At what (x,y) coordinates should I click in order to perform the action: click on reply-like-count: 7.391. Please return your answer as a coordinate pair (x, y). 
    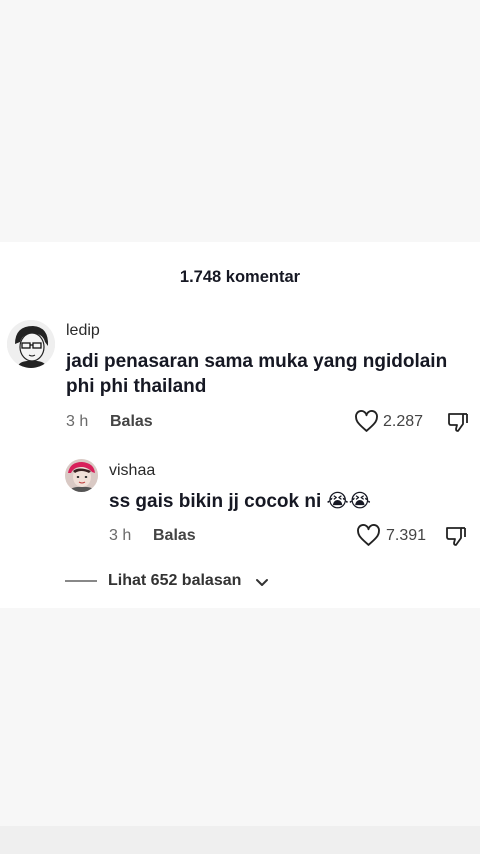
    Looking at the image, I should click on (406, 535).